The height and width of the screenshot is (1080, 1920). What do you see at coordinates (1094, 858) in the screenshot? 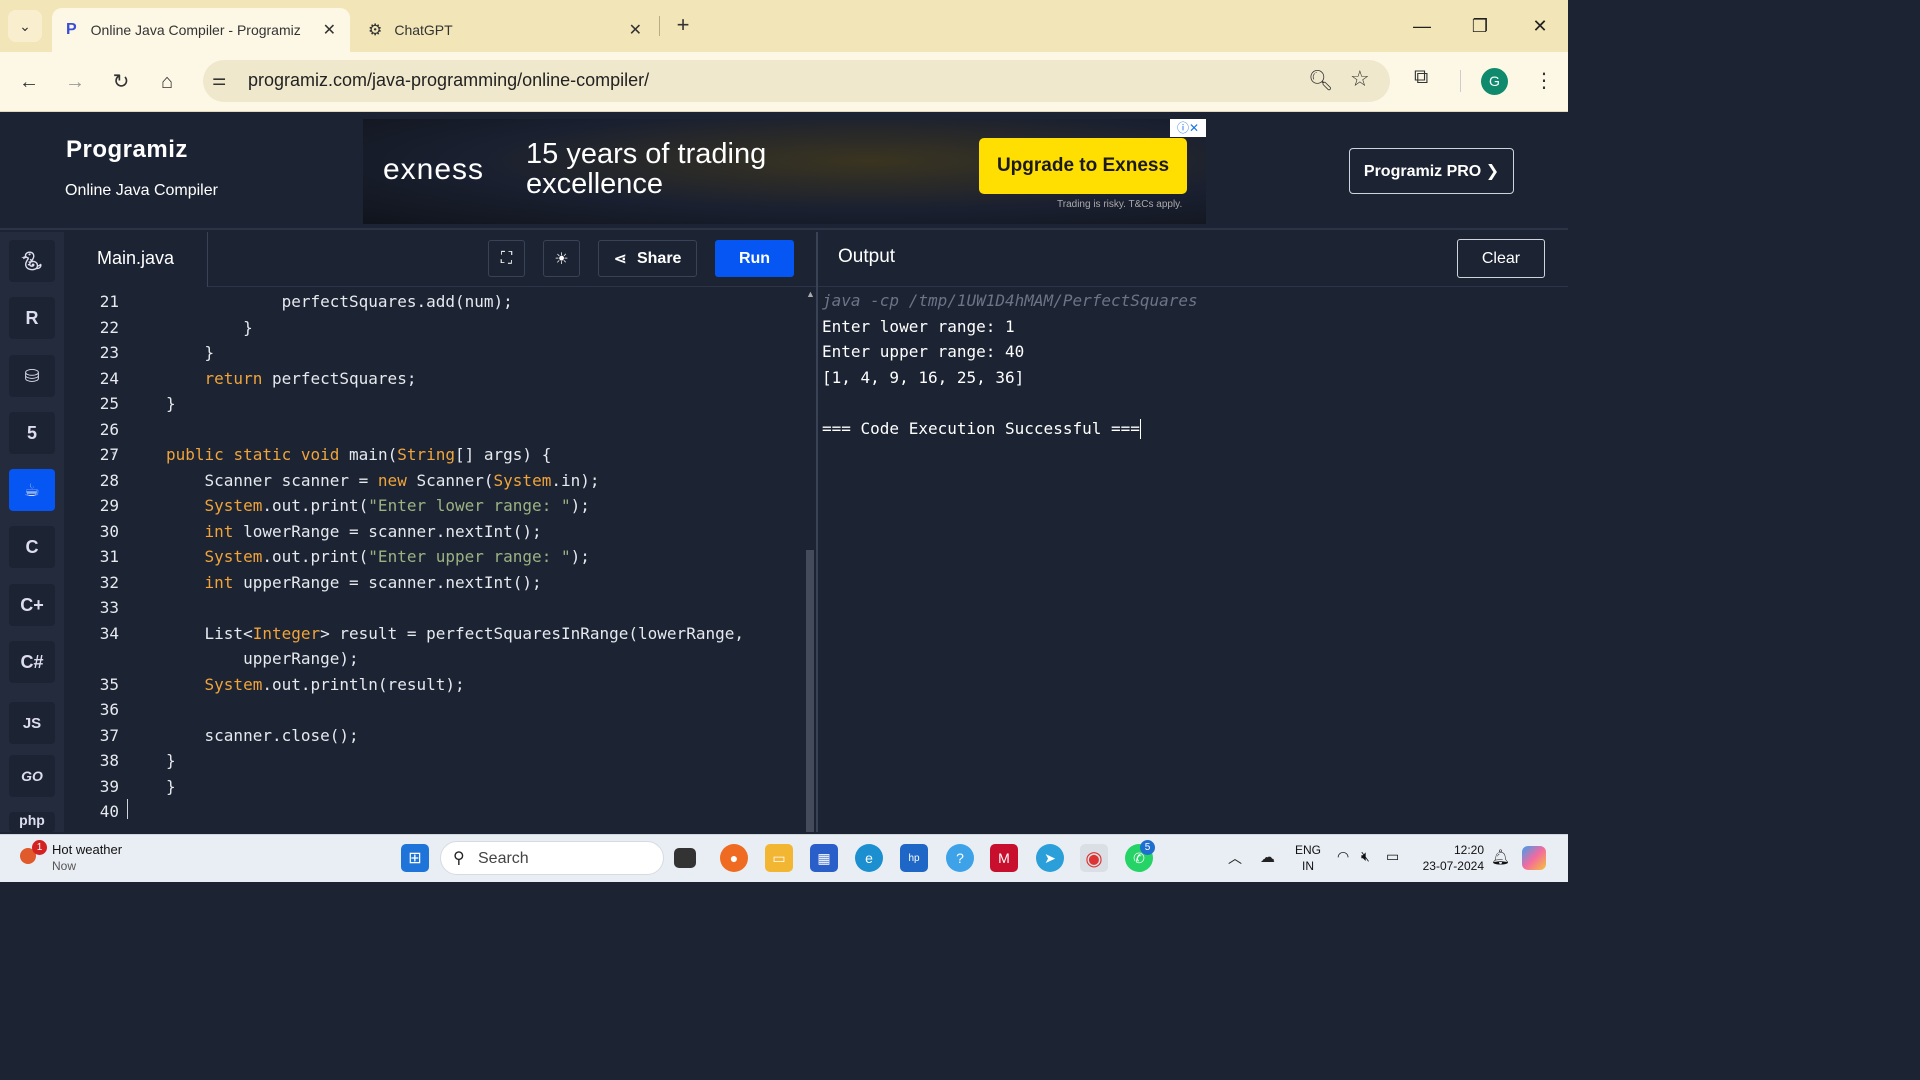
I see `chrome-icon: ◉` at bounding box center [1094, 858].